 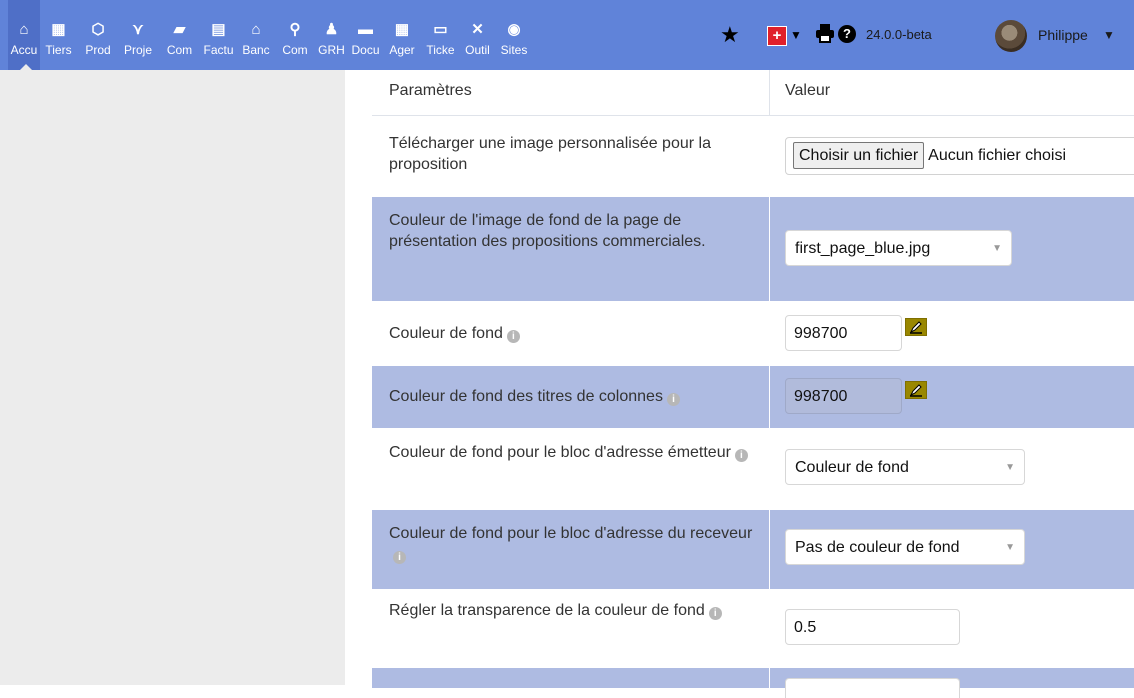 What do you see at coordinates (98, 50) in the screenshot?
I see `menu-item-label: Prod` at bounding box center [98, 50].